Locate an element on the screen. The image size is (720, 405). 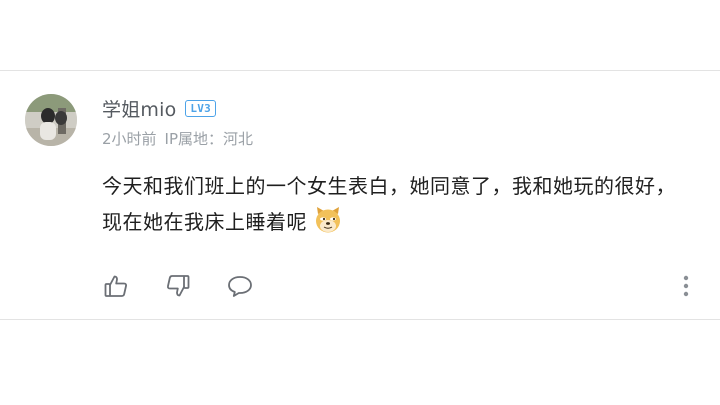
thumbs-down-icon is located at coordinates (178, 286).